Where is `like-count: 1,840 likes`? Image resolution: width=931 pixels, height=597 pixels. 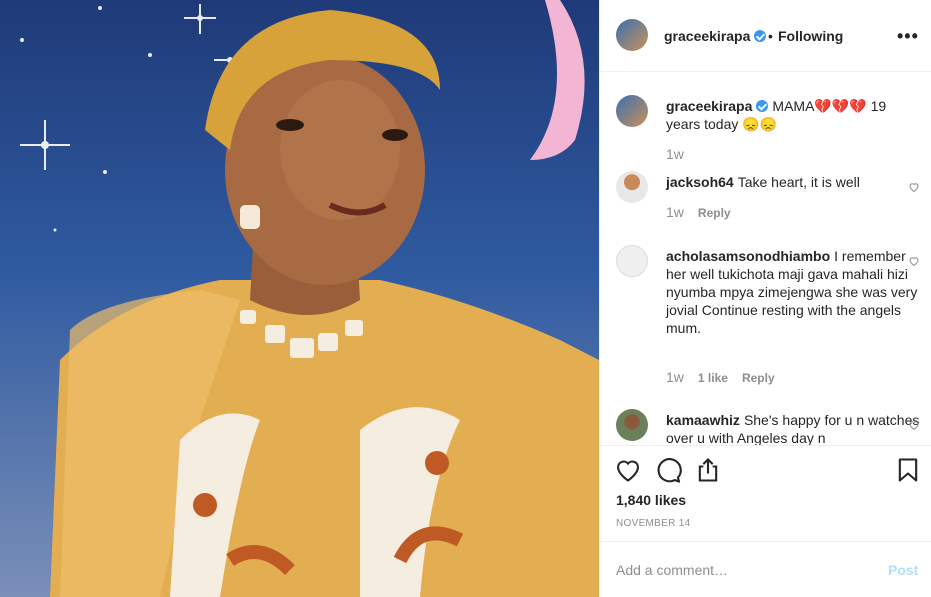 like-count: 1,840 likes is located at coordinates (651, 500).